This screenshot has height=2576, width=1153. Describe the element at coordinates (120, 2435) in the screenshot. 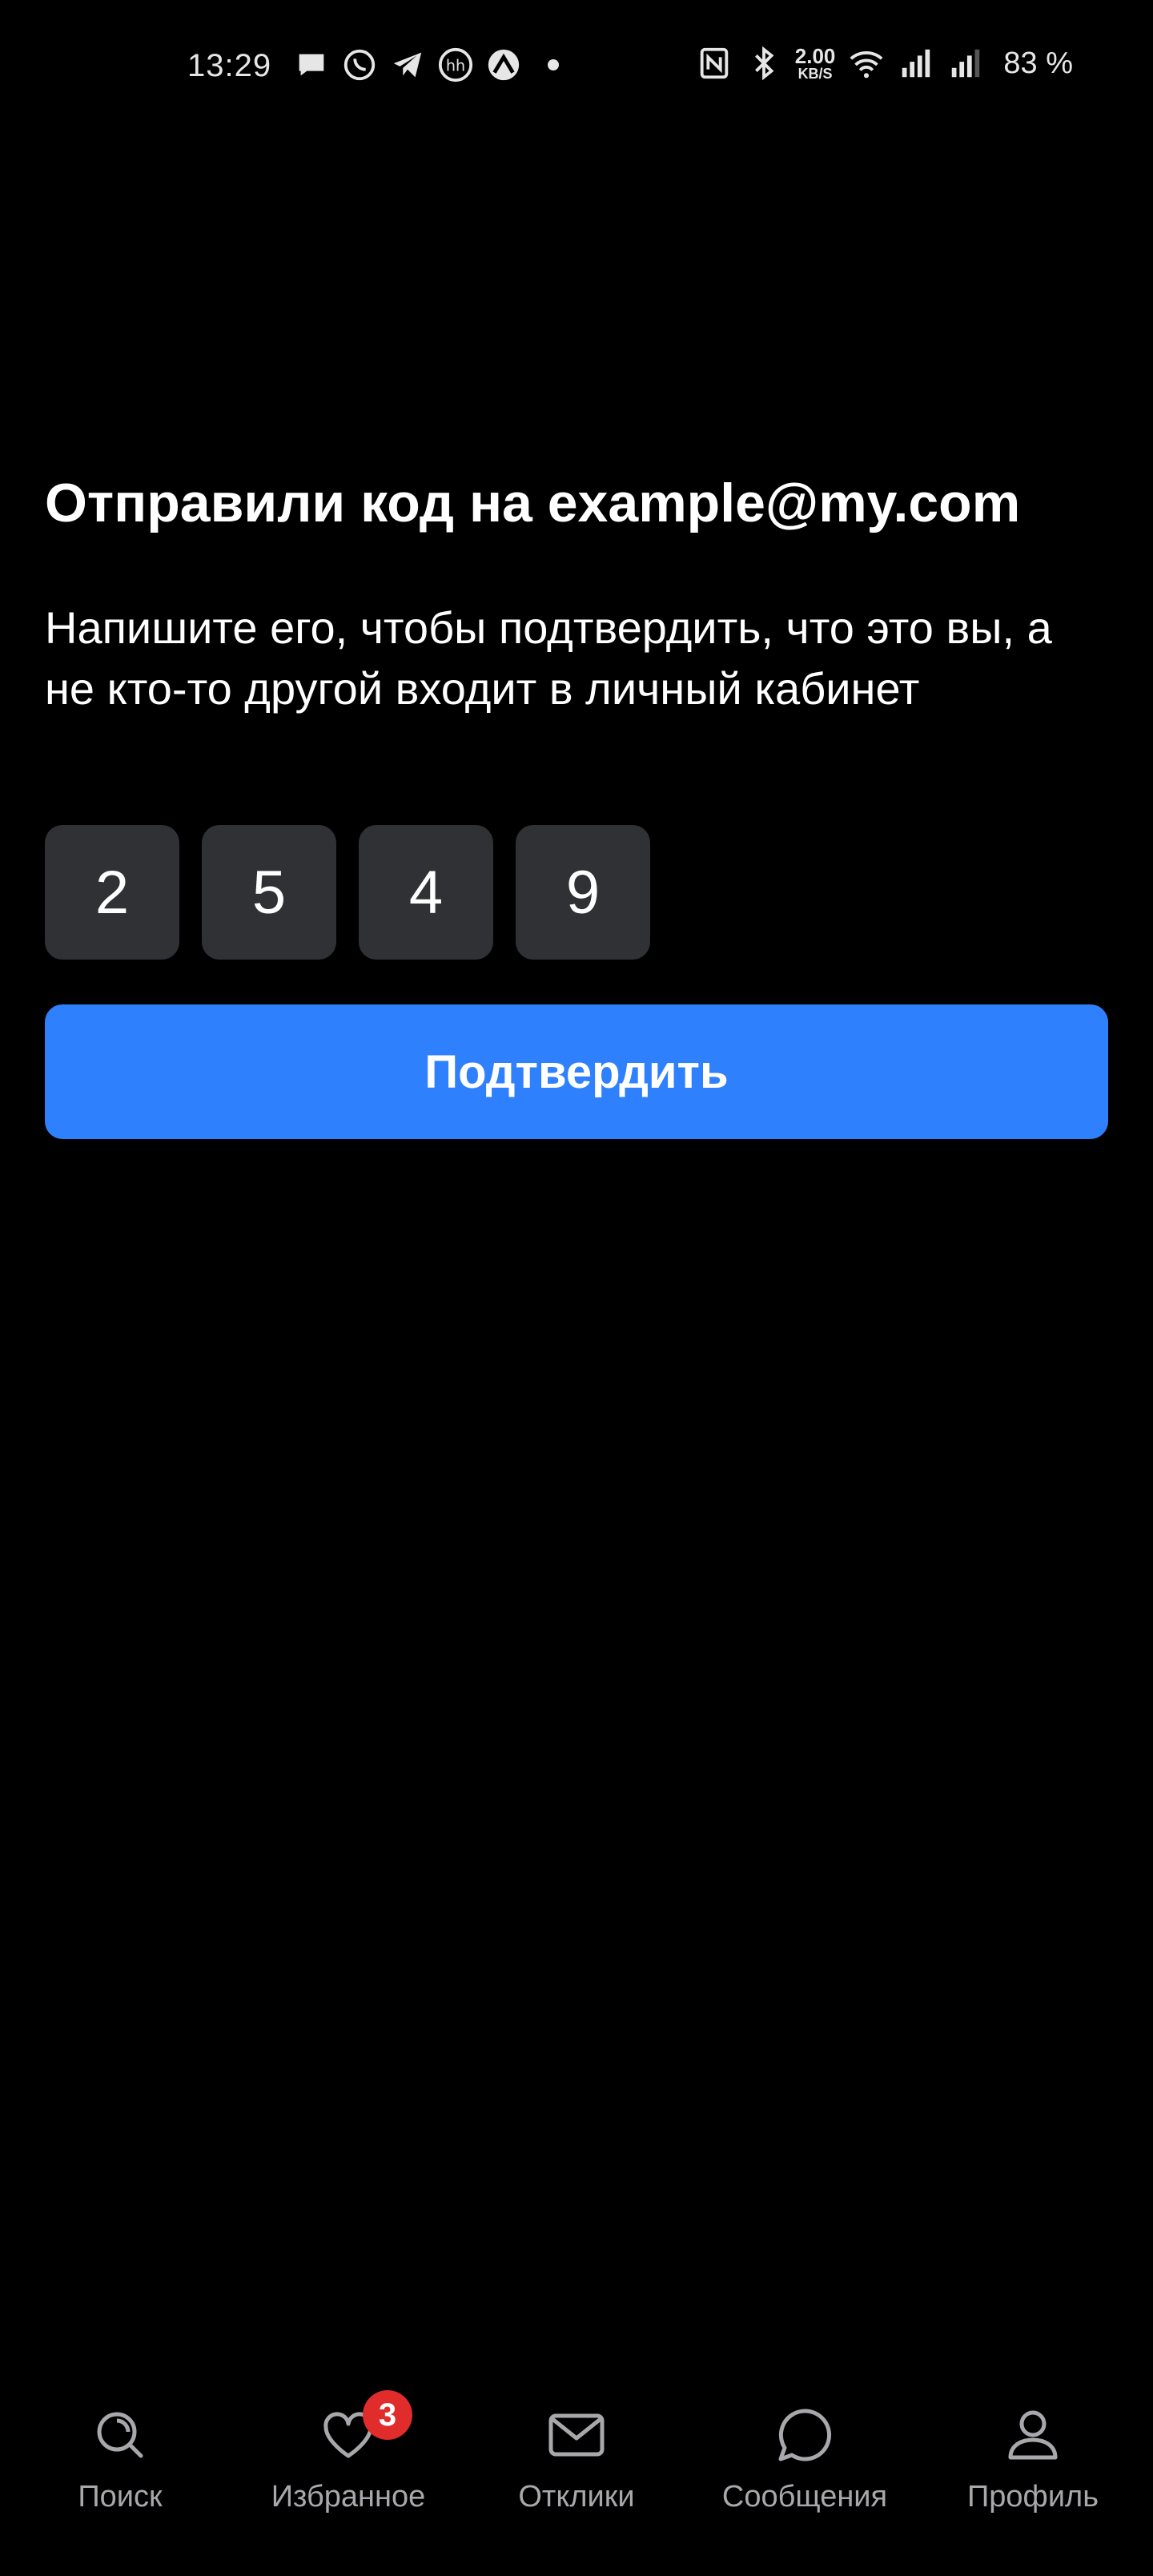

I see `search-icon` at that location.